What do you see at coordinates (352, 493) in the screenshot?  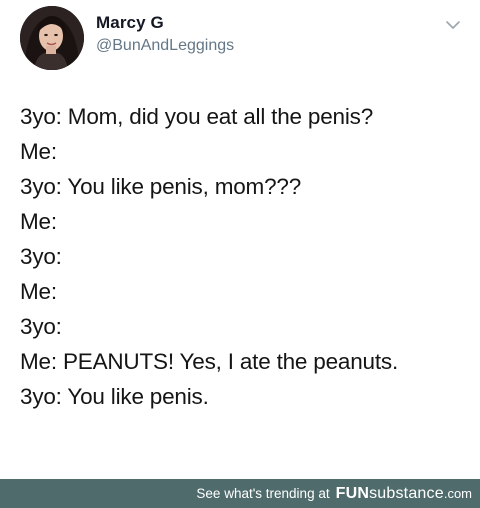 I see `footer-brand-bold: FUN` at bounding box center [352, 493].